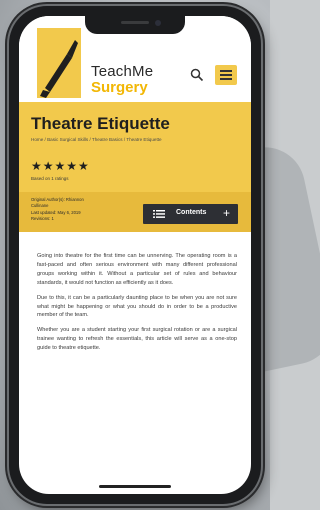 Image resolution: width=320 pixels, height=510 pixels. Describe the element at coordinates (135, 486) in the screenshot. I see `home-indicator` at that location.